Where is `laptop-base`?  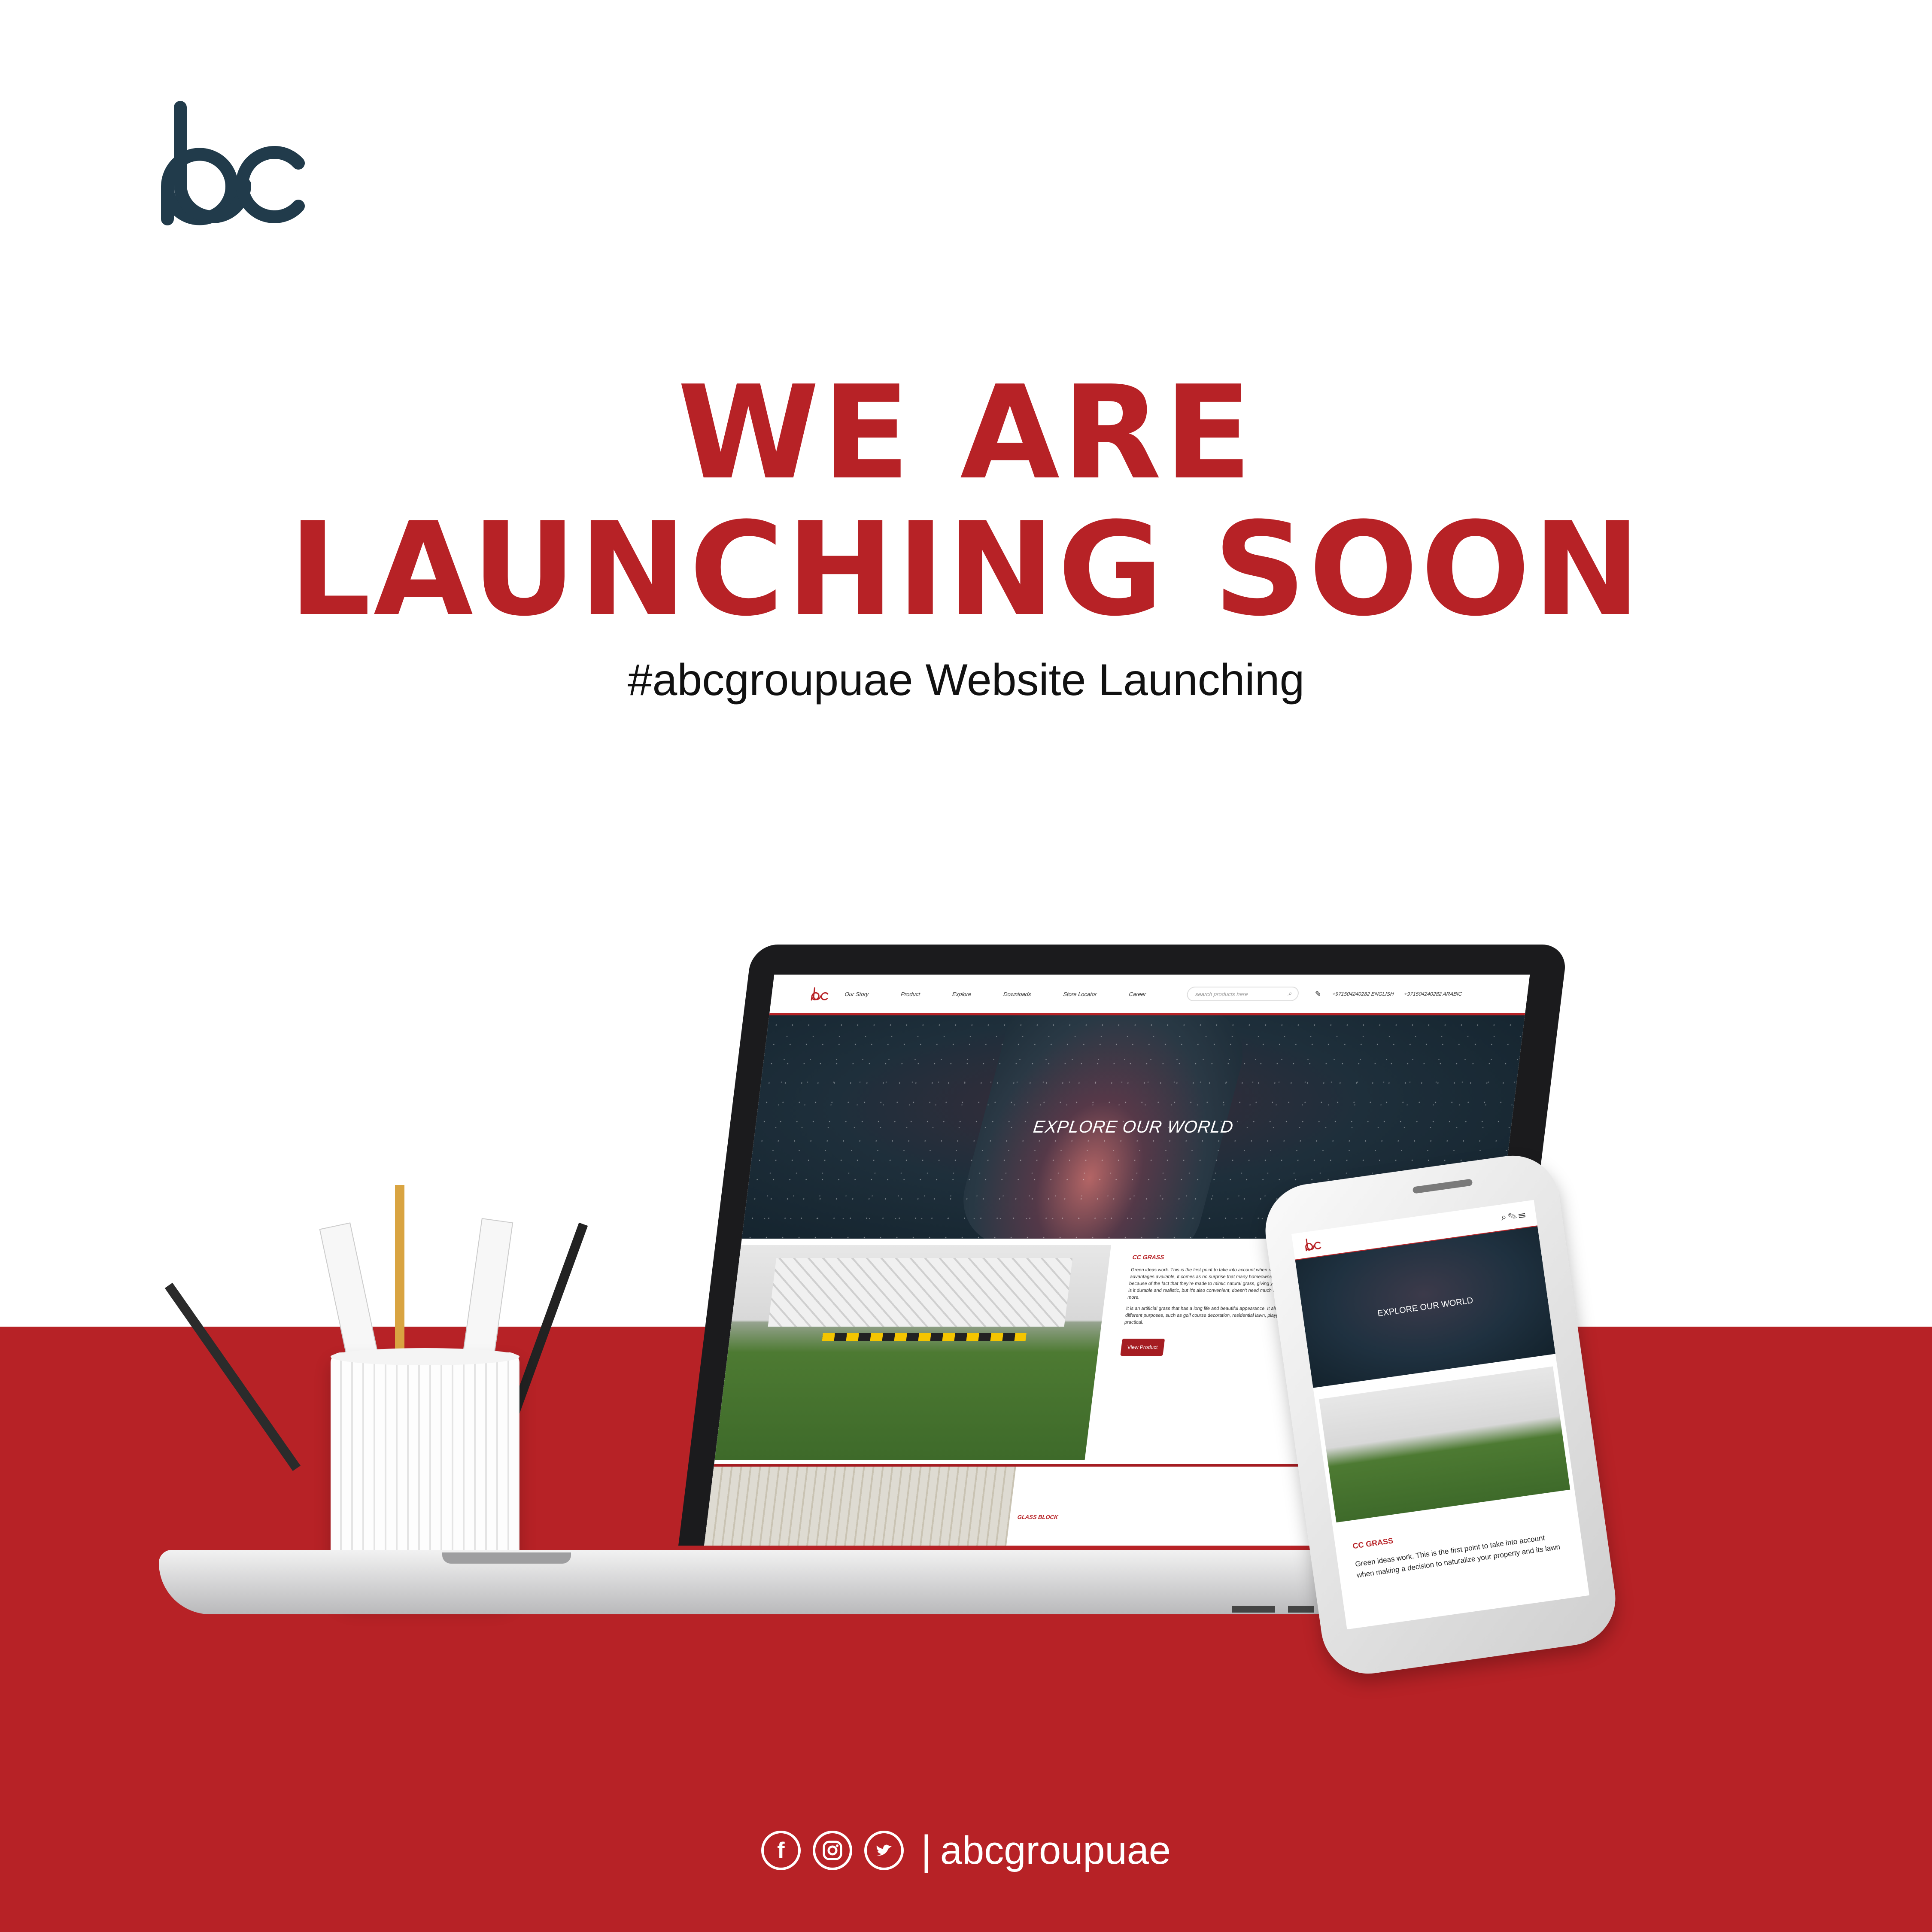 laptop-base is located at coordinates (781, 1582).